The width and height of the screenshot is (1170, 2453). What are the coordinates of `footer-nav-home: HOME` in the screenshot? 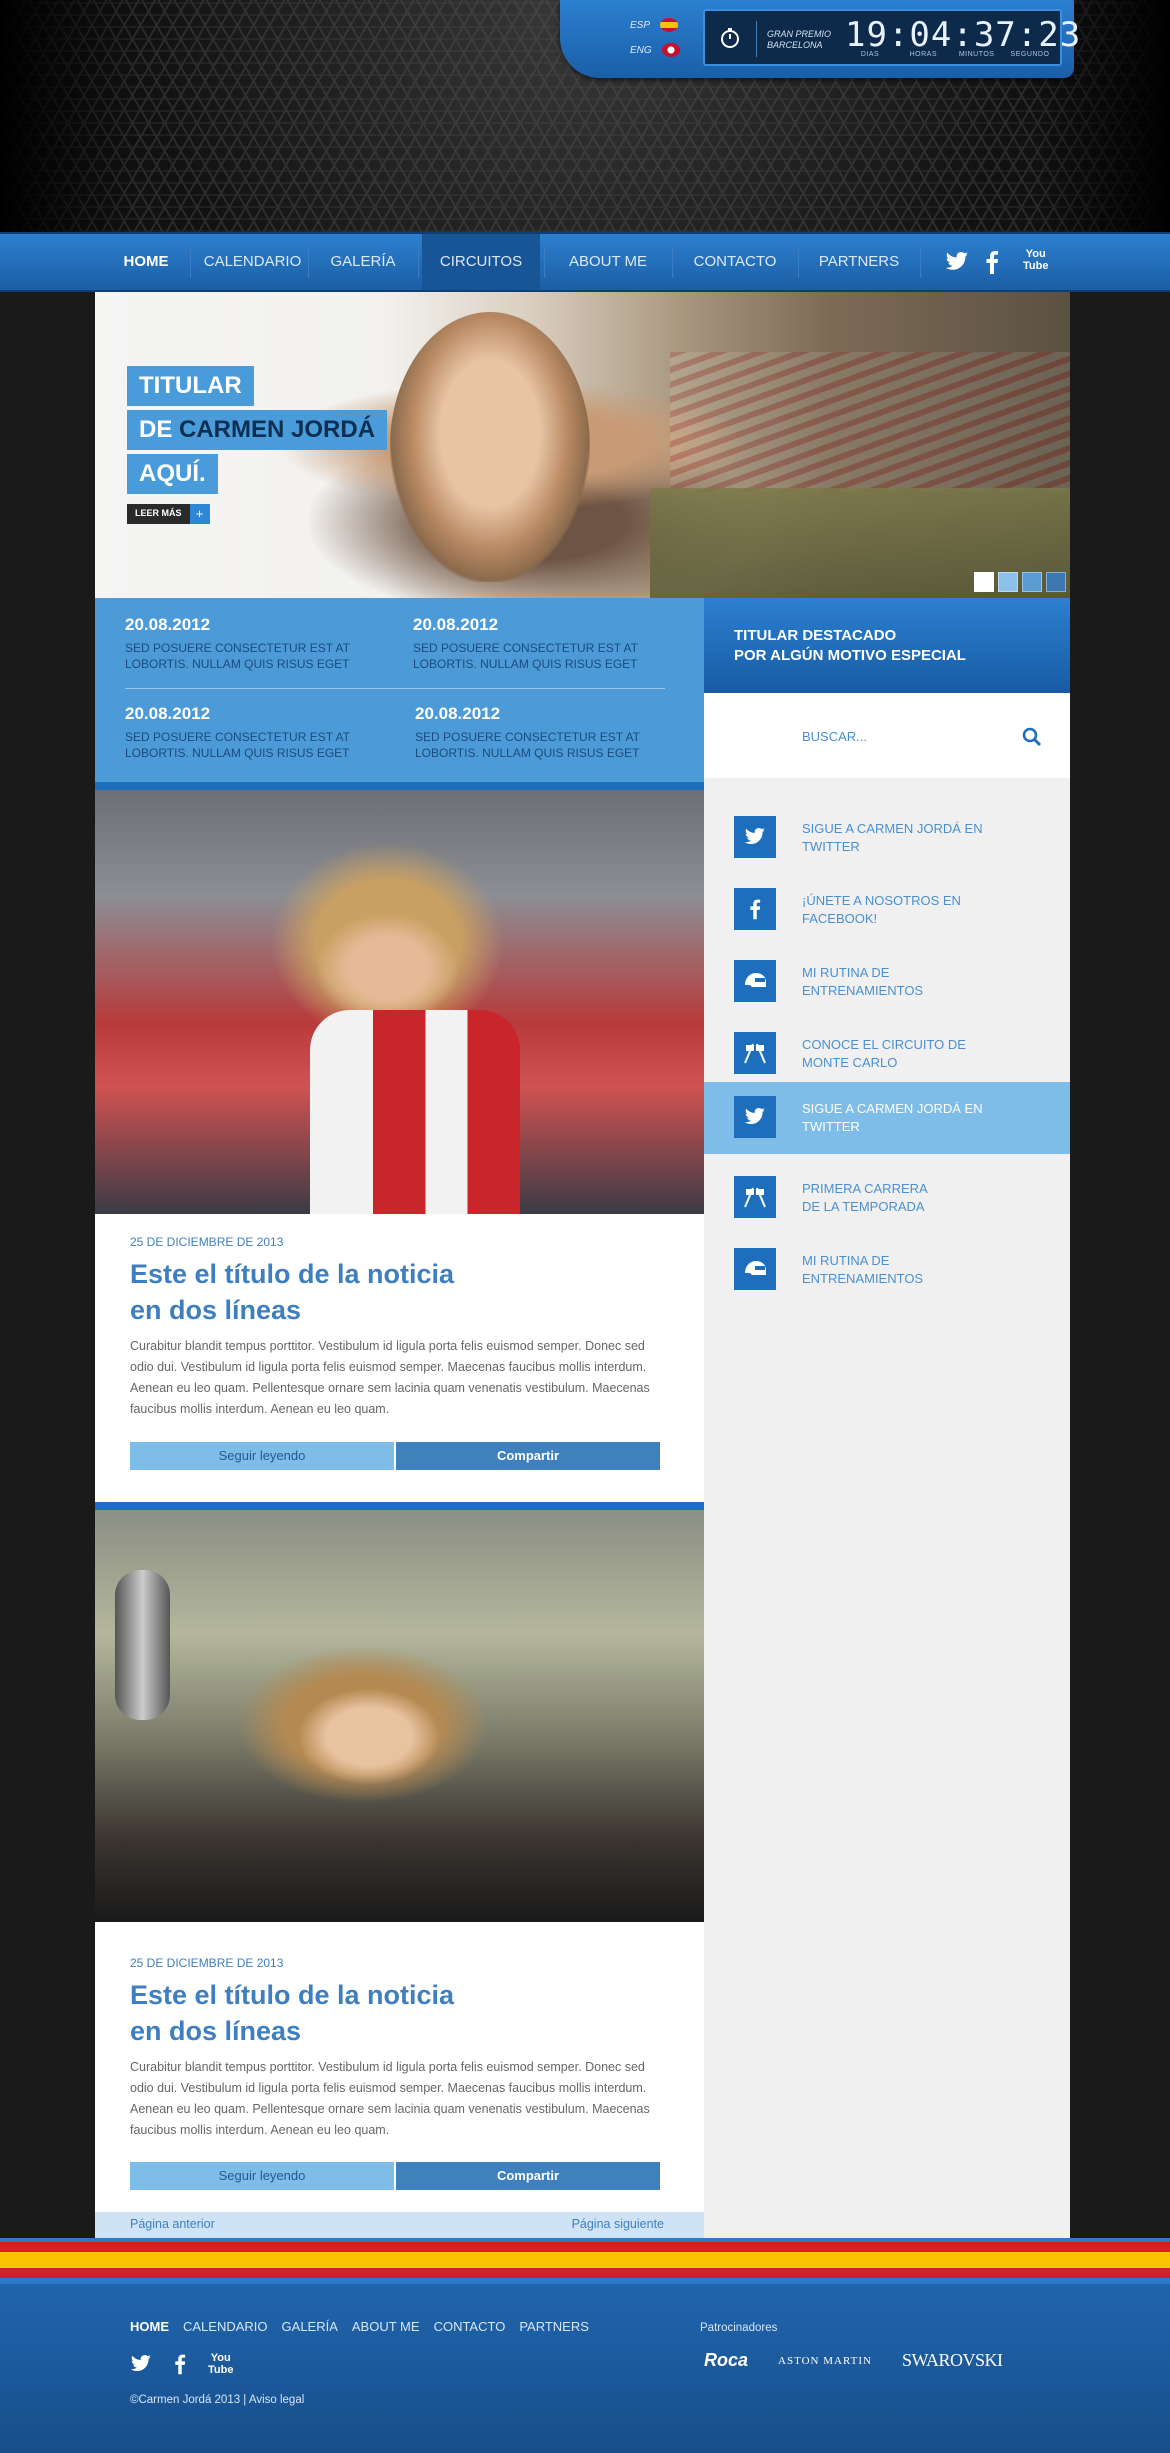 It's located at (149, 2326).